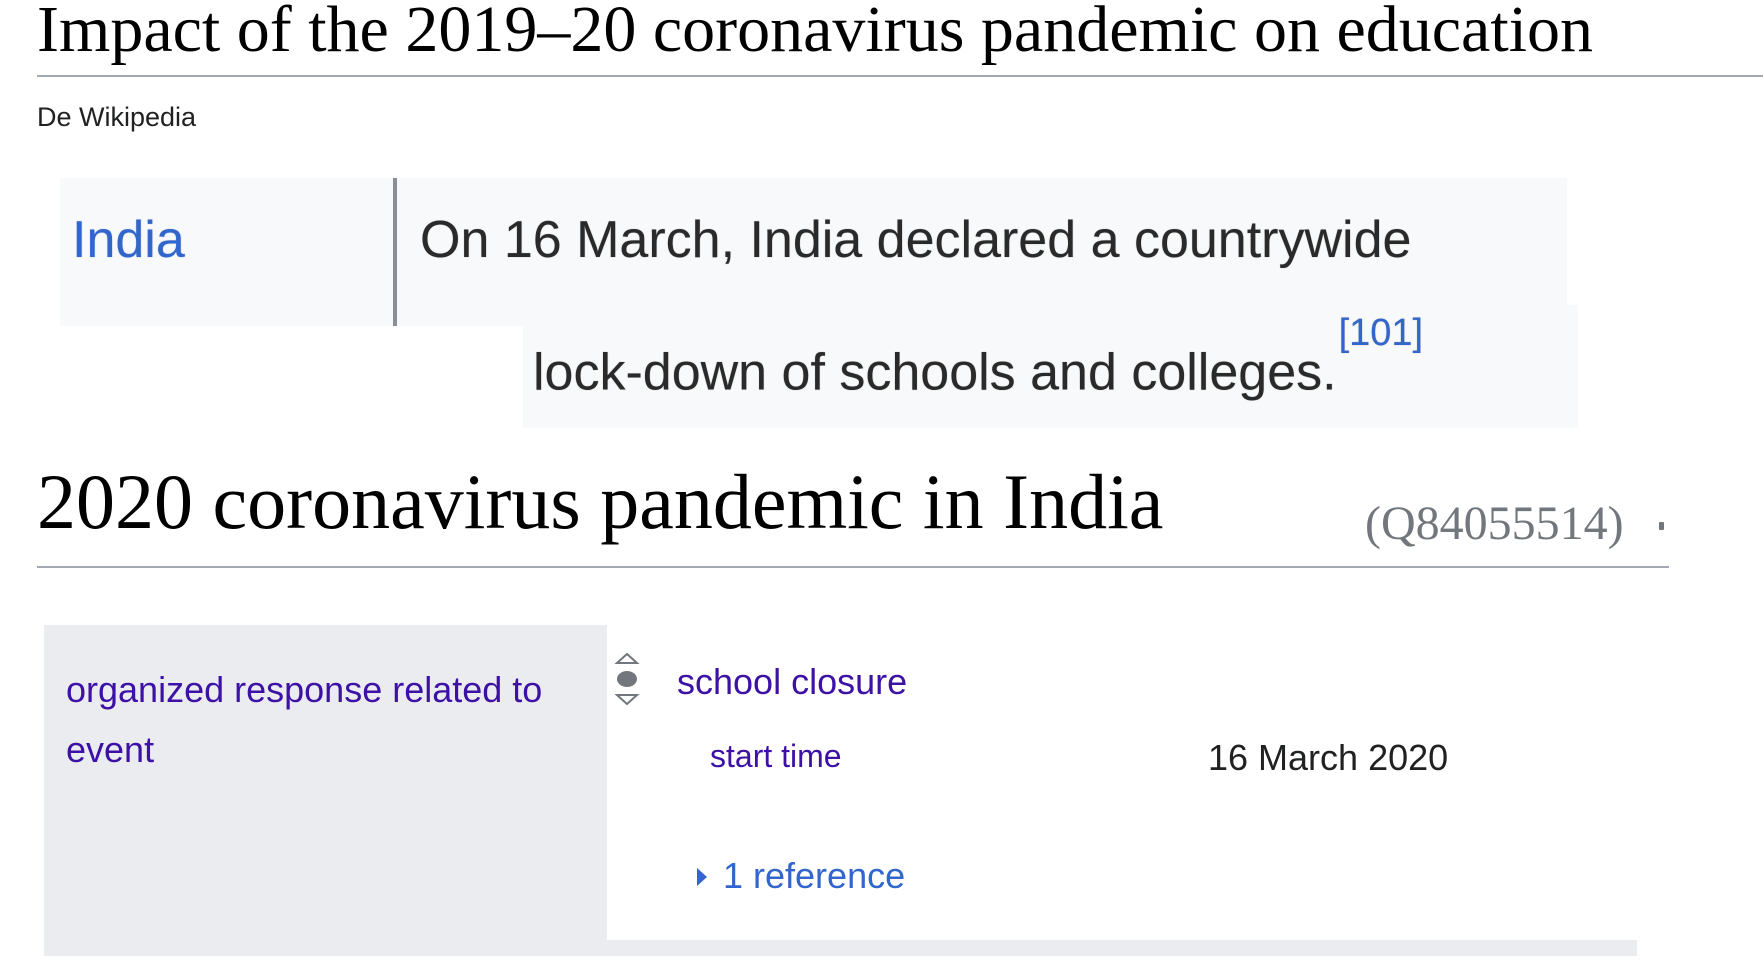  I want to click on references-toggle: 1 reference, so click(801, 876).